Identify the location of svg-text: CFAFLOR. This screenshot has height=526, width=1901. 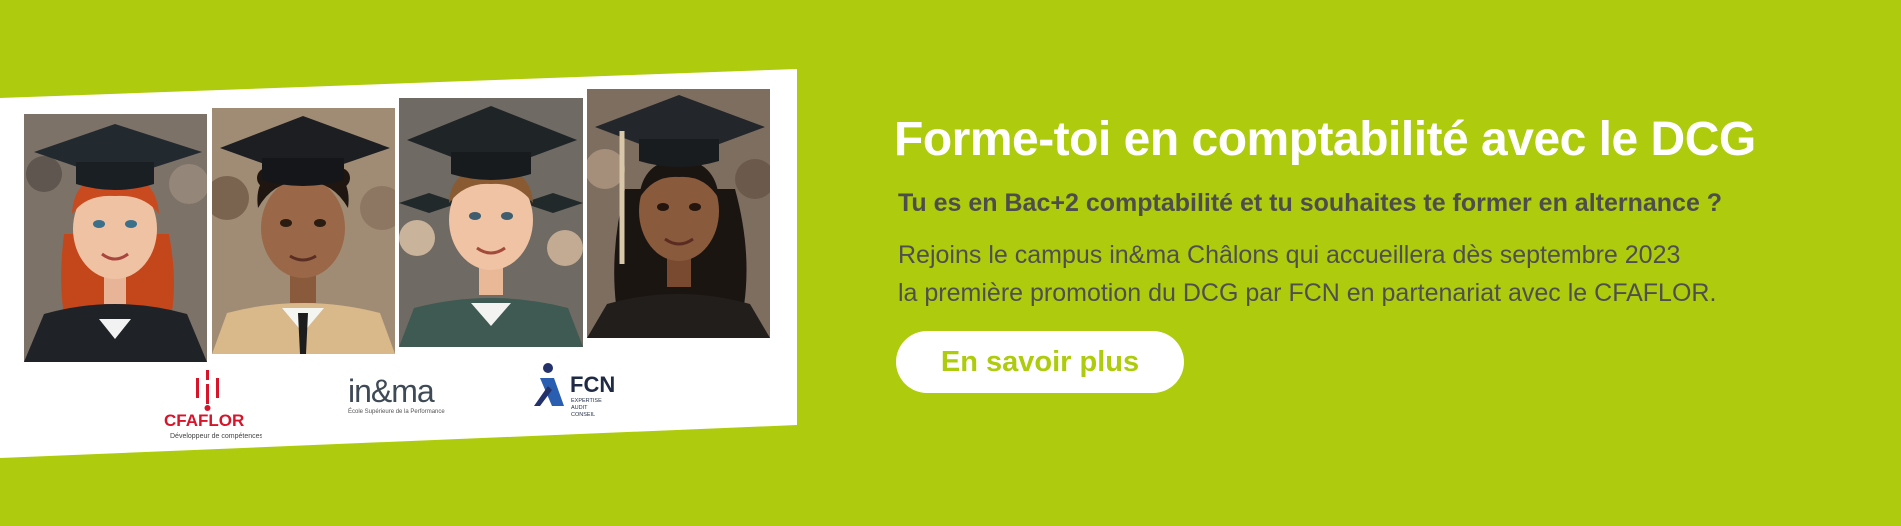
(204, 420).